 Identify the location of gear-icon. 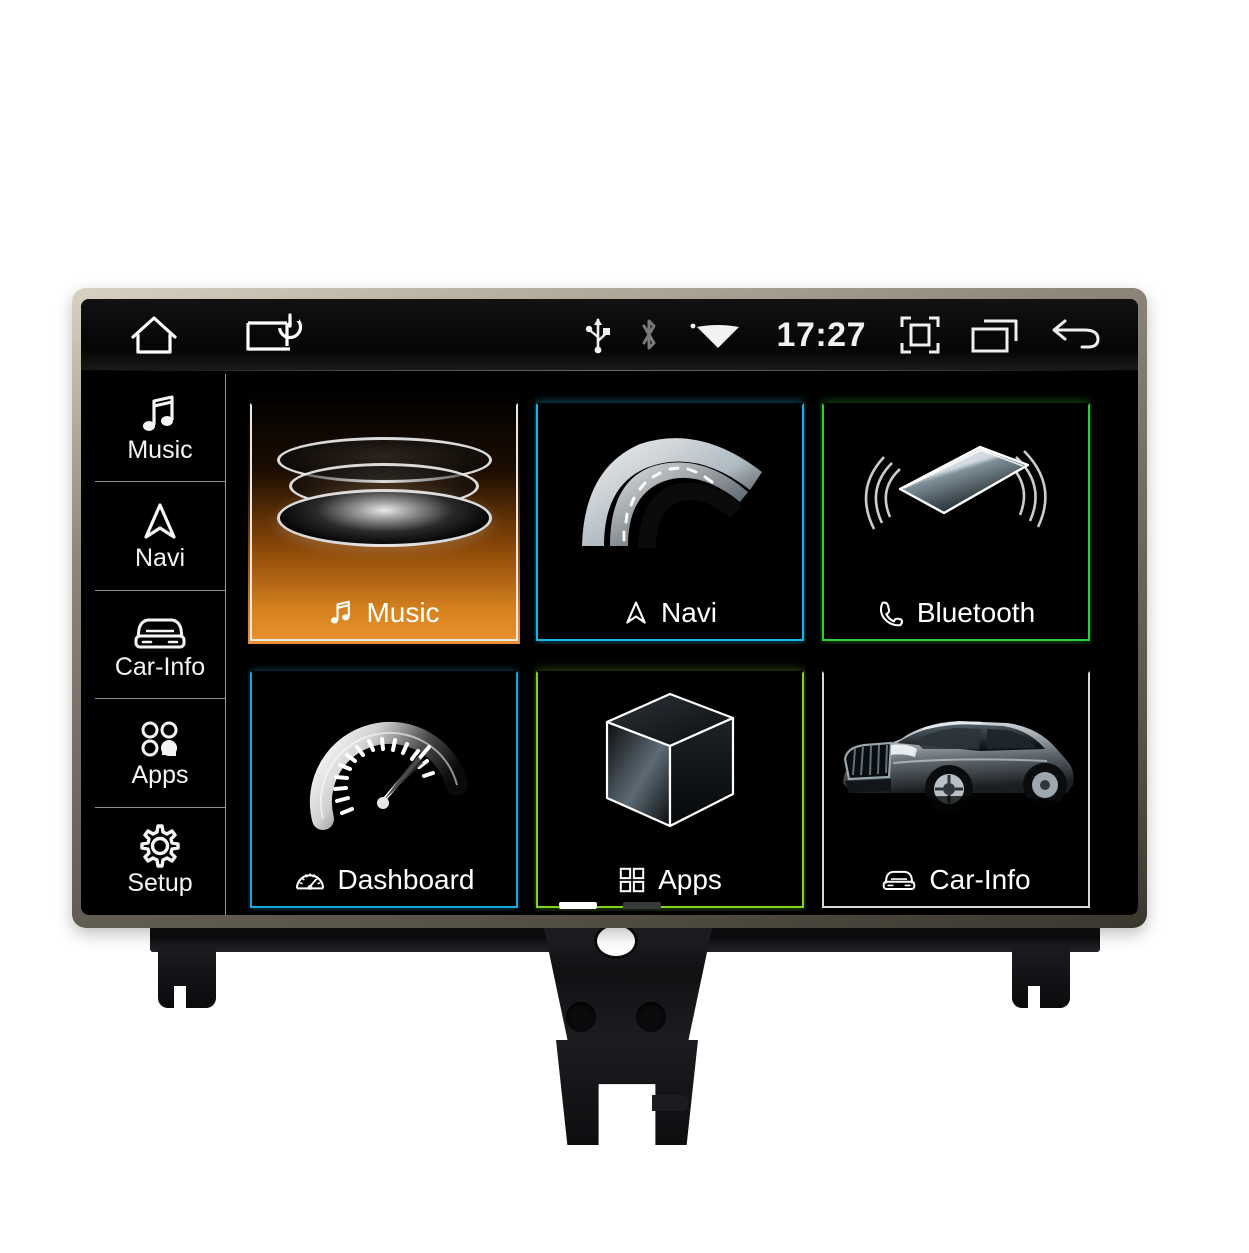
(160, 846).